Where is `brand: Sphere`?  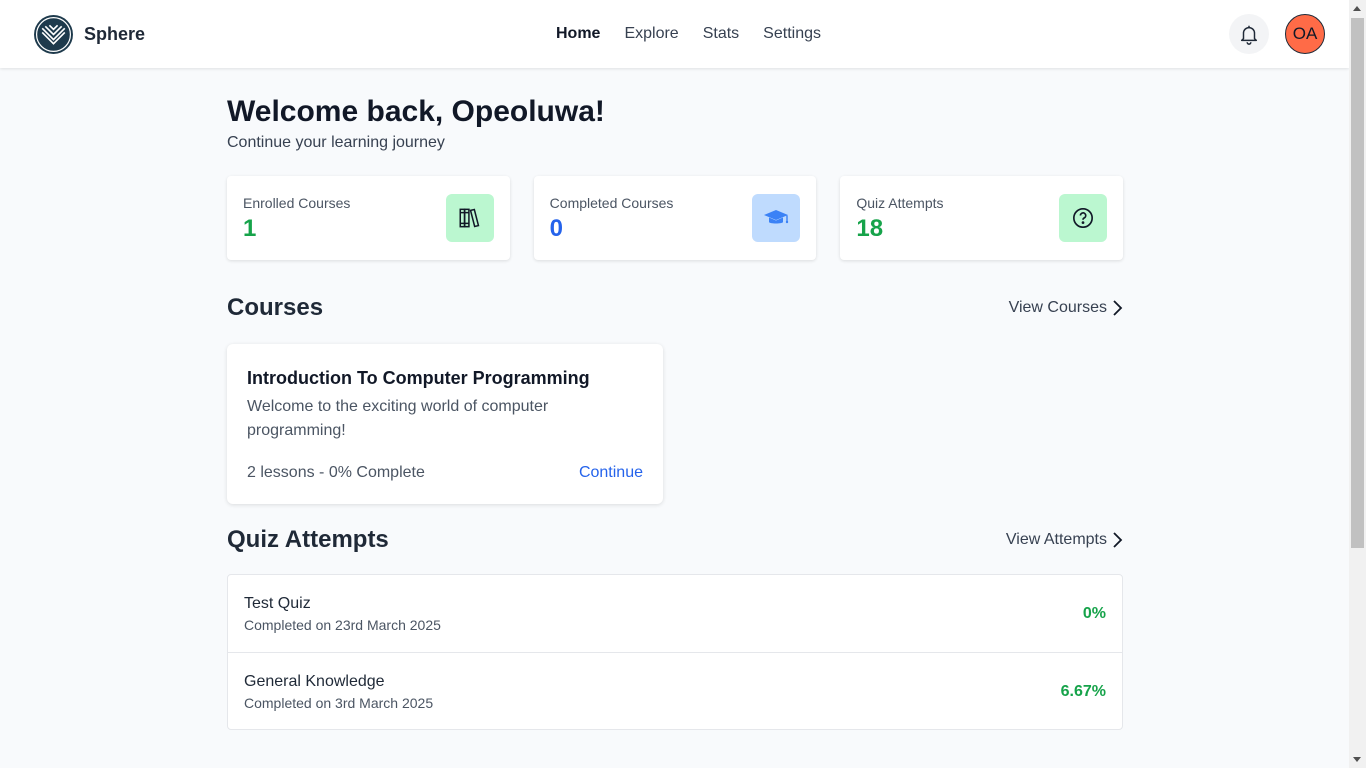 brand: Sphere is located at coordinates (89, 34).